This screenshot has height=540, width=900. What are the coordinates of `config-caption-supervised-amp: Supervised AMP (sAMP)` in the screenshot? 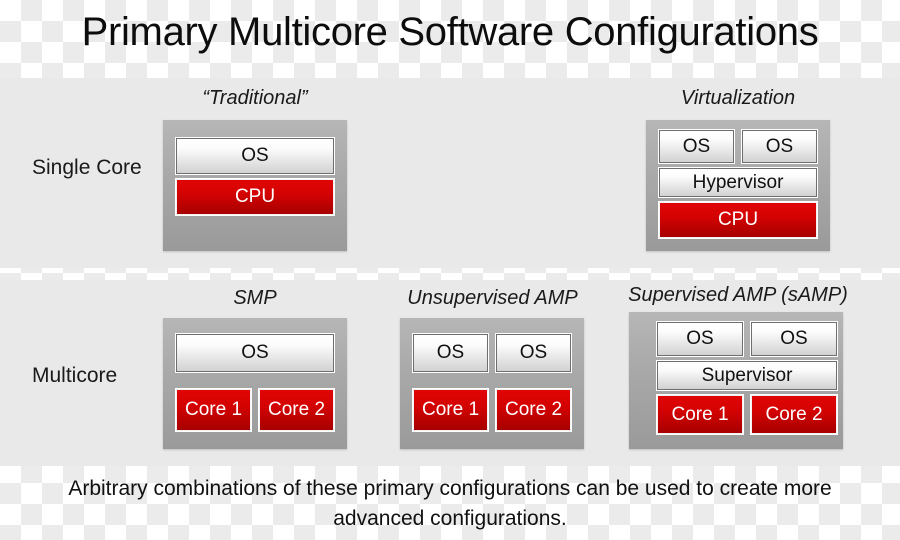 It's located at (738, 295).